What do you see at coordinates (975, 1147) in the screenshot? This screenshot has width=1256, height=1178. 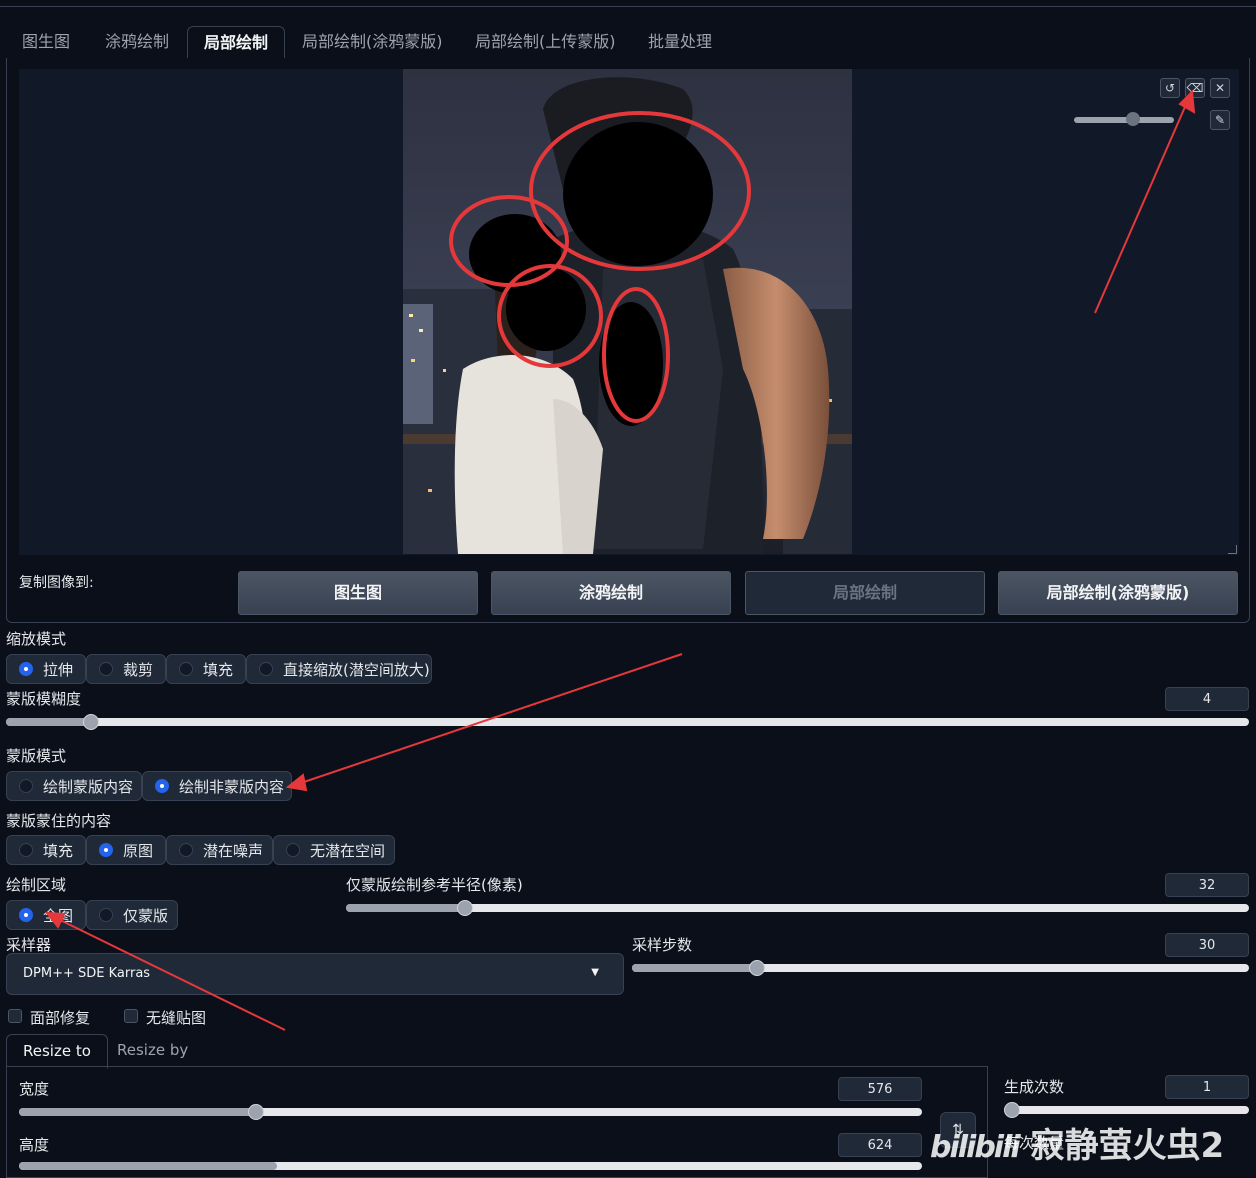 I see `bilibili-logo: bilibili` at bounding box center [975, 1147].